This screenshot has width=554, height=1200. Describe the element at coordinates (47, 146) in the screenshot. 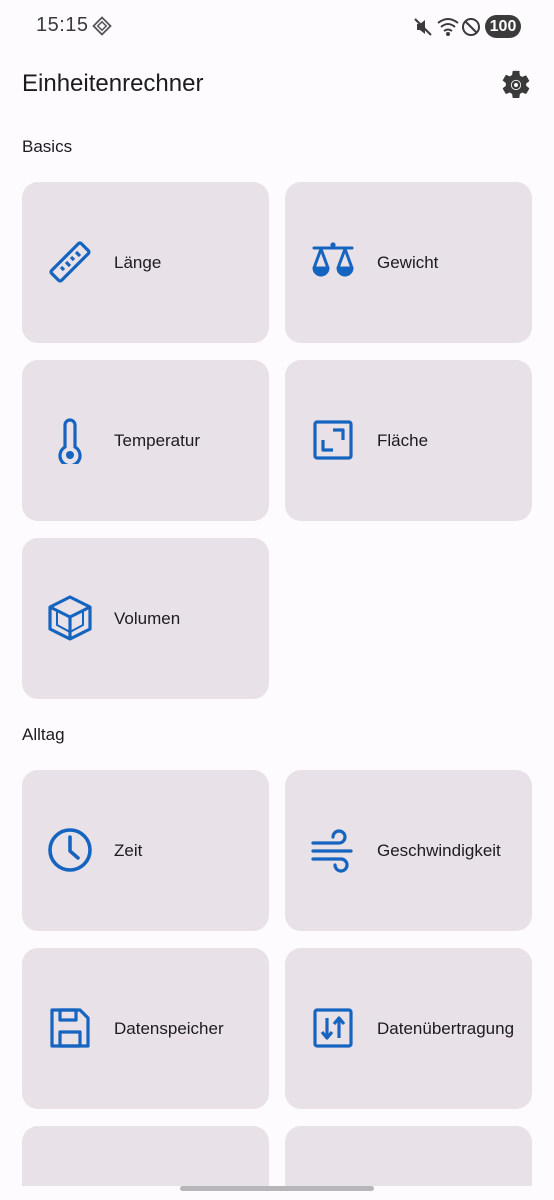

I see `section-title-basics: Basics` at that location.